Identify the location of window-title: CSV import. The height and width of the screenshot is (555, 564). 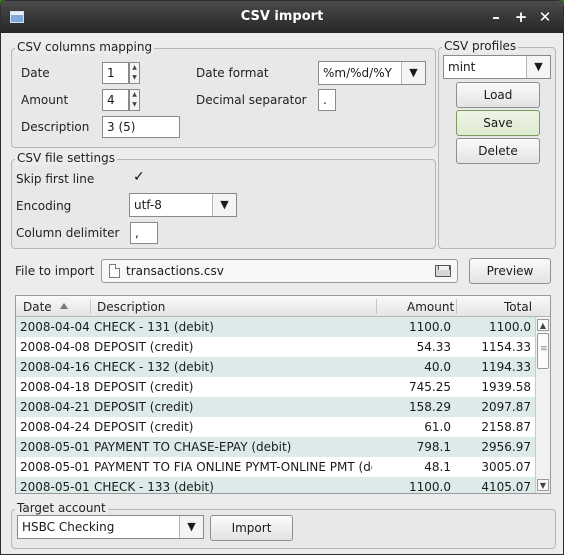
(282, 16).